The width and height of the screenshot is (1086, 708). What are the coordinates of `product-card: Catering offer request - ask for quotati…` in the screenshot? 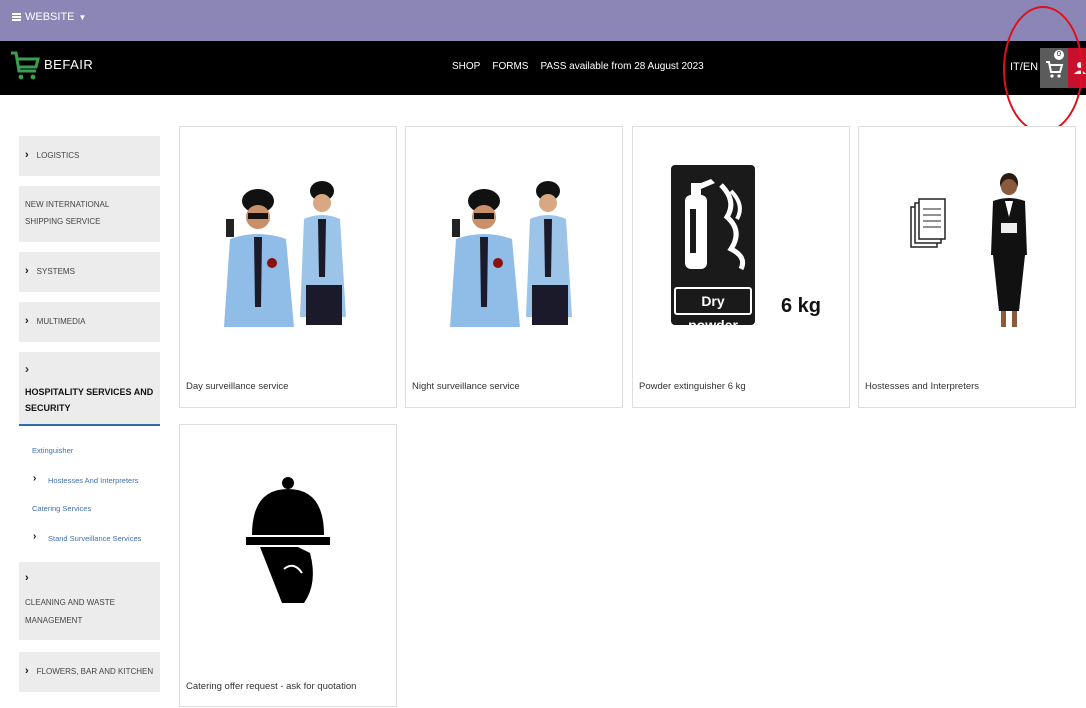 It's located at (288, 565).